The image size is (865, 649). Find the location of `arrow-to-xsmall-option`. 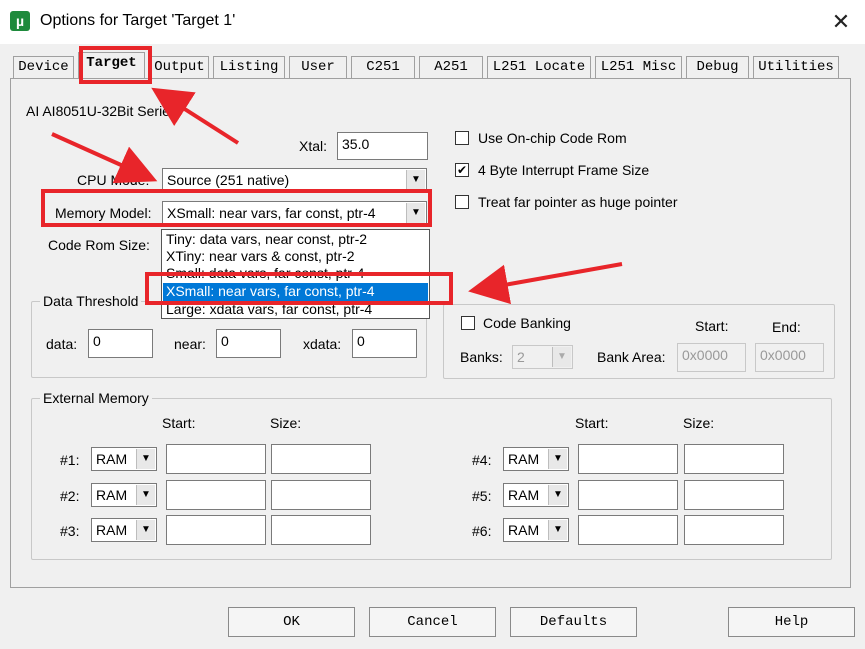

arrow-to-xsmall-option is located at coordinates (545, 283).